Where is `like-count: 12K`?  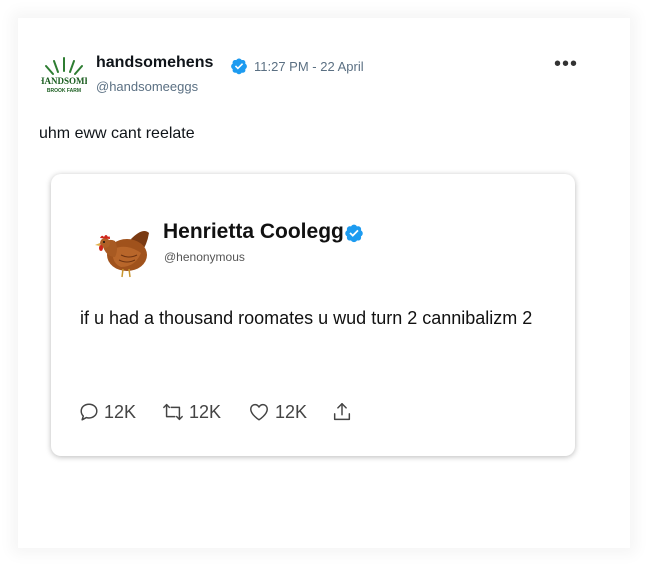 like-count: 12K is located at coordinates (291, 411).